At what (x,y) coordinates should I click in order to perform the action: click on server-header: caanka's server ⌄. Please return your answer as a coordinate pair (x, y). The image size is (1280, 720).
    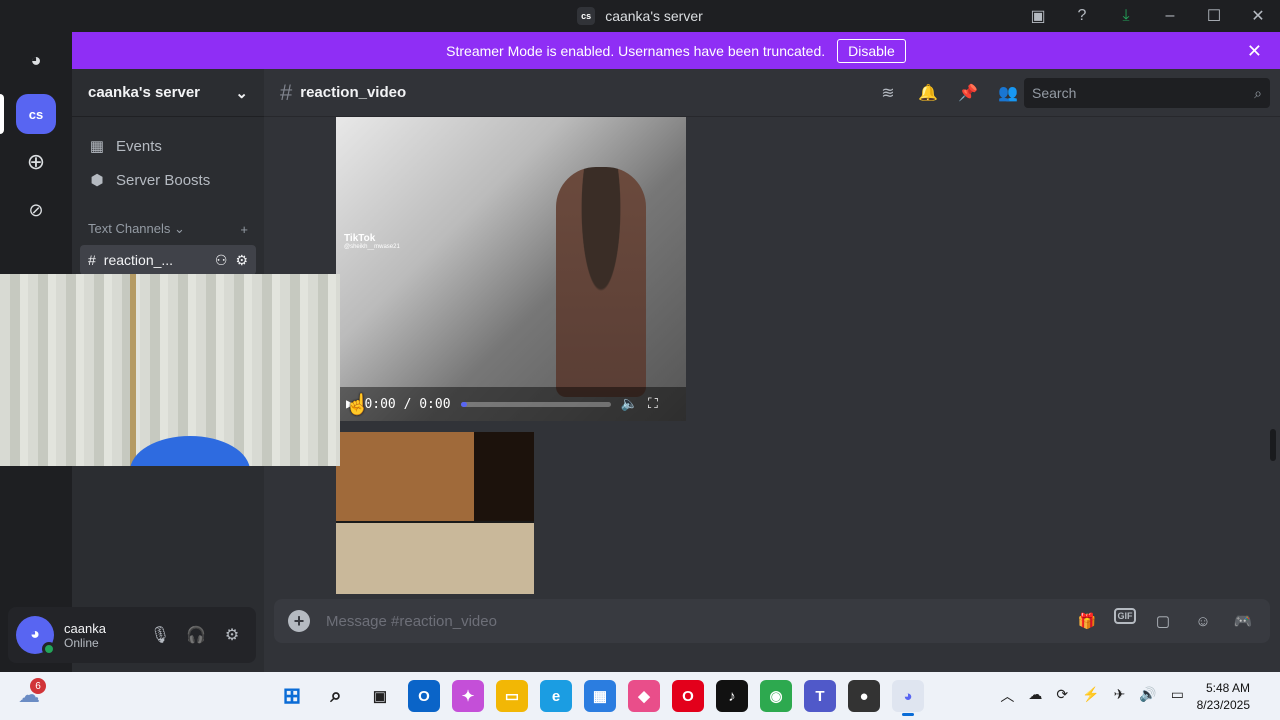
    Looking at the image, I should click on (168, 93).